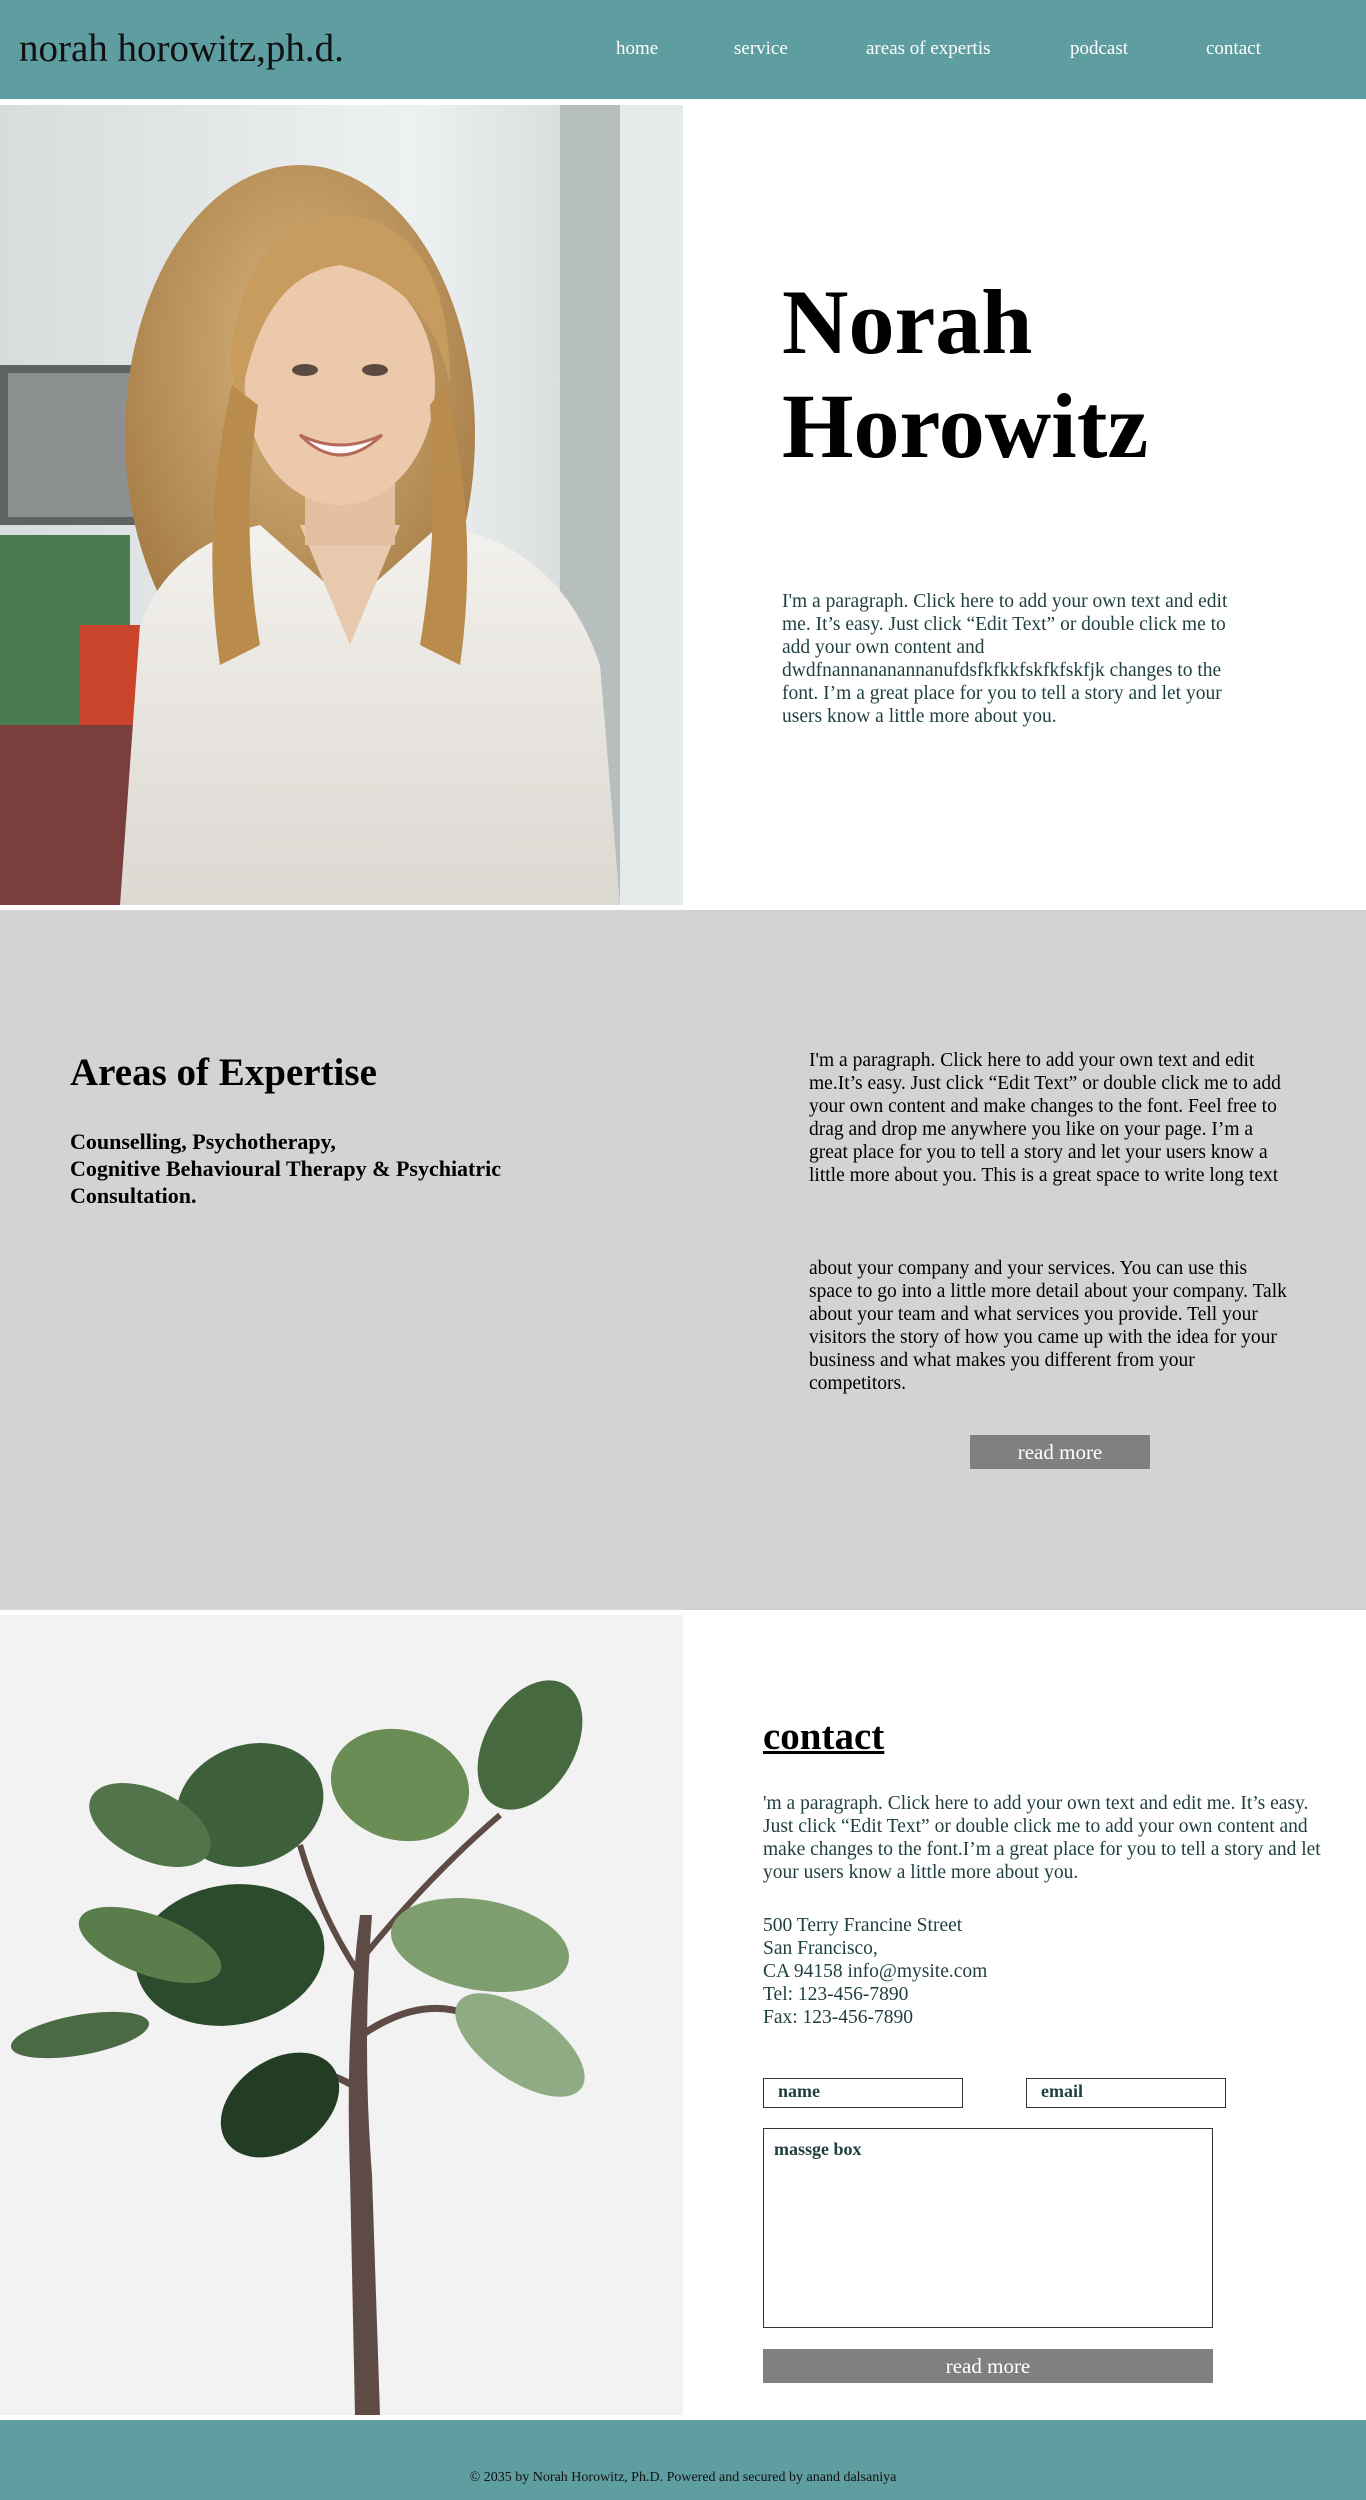 This screenshot has width=1366, height=2500. I want to click on nav-podcast: podcast, so click(1099, 49).